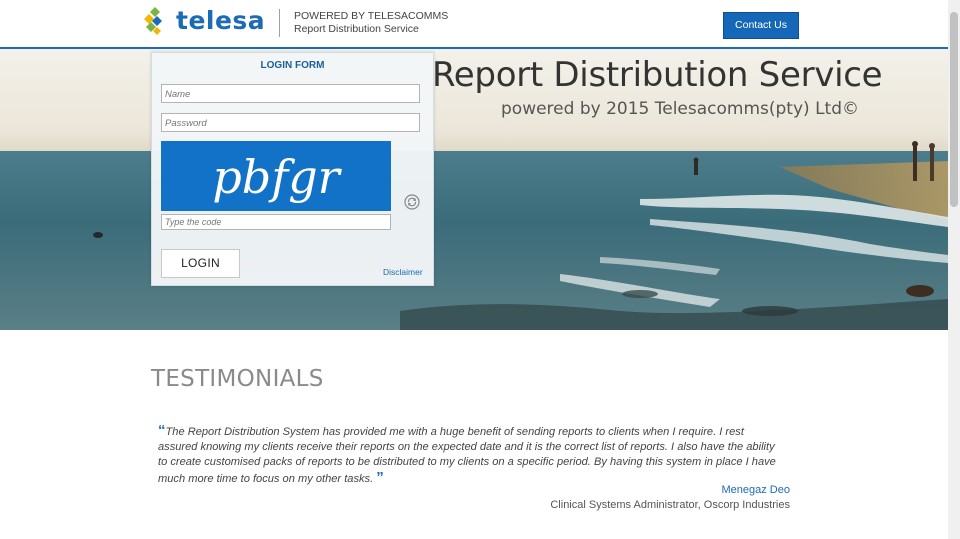  I want to click on header-divider, so click(279, 23).